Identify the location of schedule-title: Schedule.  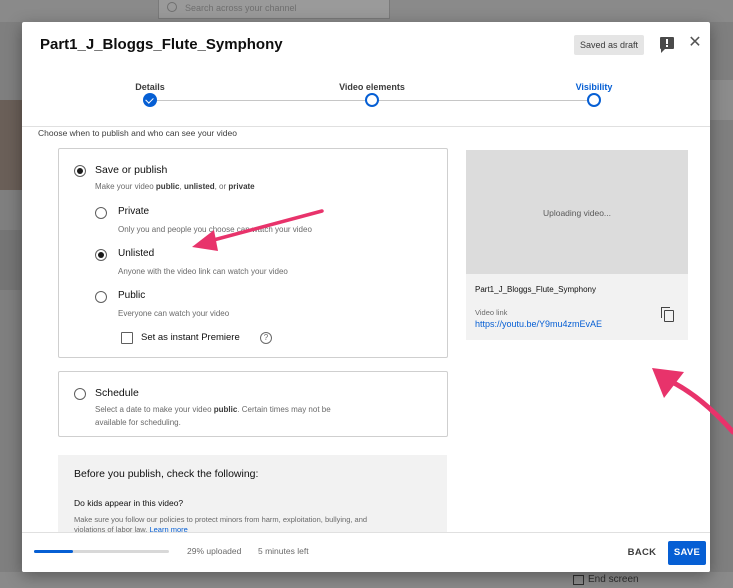
(117, 393).